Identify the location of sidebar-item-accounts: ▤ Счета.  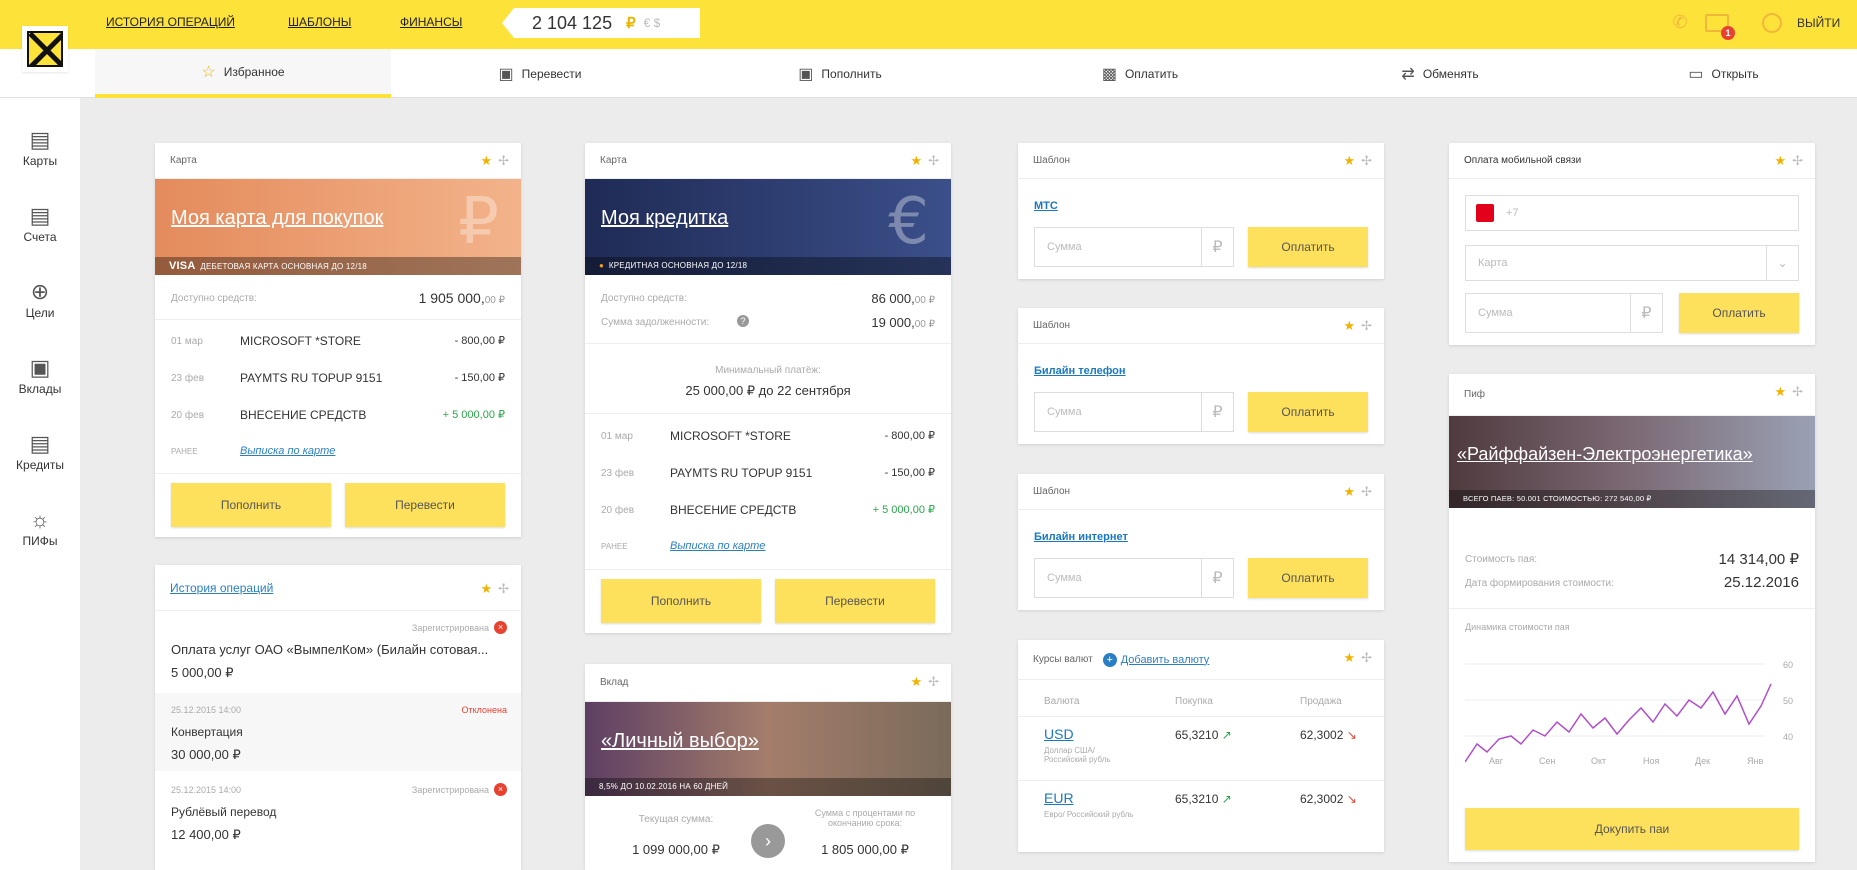
(40, 223).